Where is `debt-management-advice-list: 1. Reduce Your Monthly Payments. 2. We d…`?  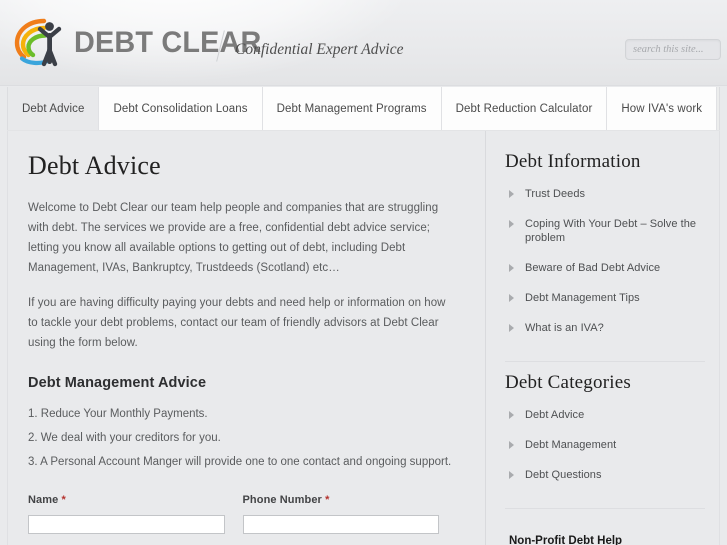 debt-management-advice-list: 1. Reduce Your Monthly Payments. 2. We d… is located at coordinates (242, 438).